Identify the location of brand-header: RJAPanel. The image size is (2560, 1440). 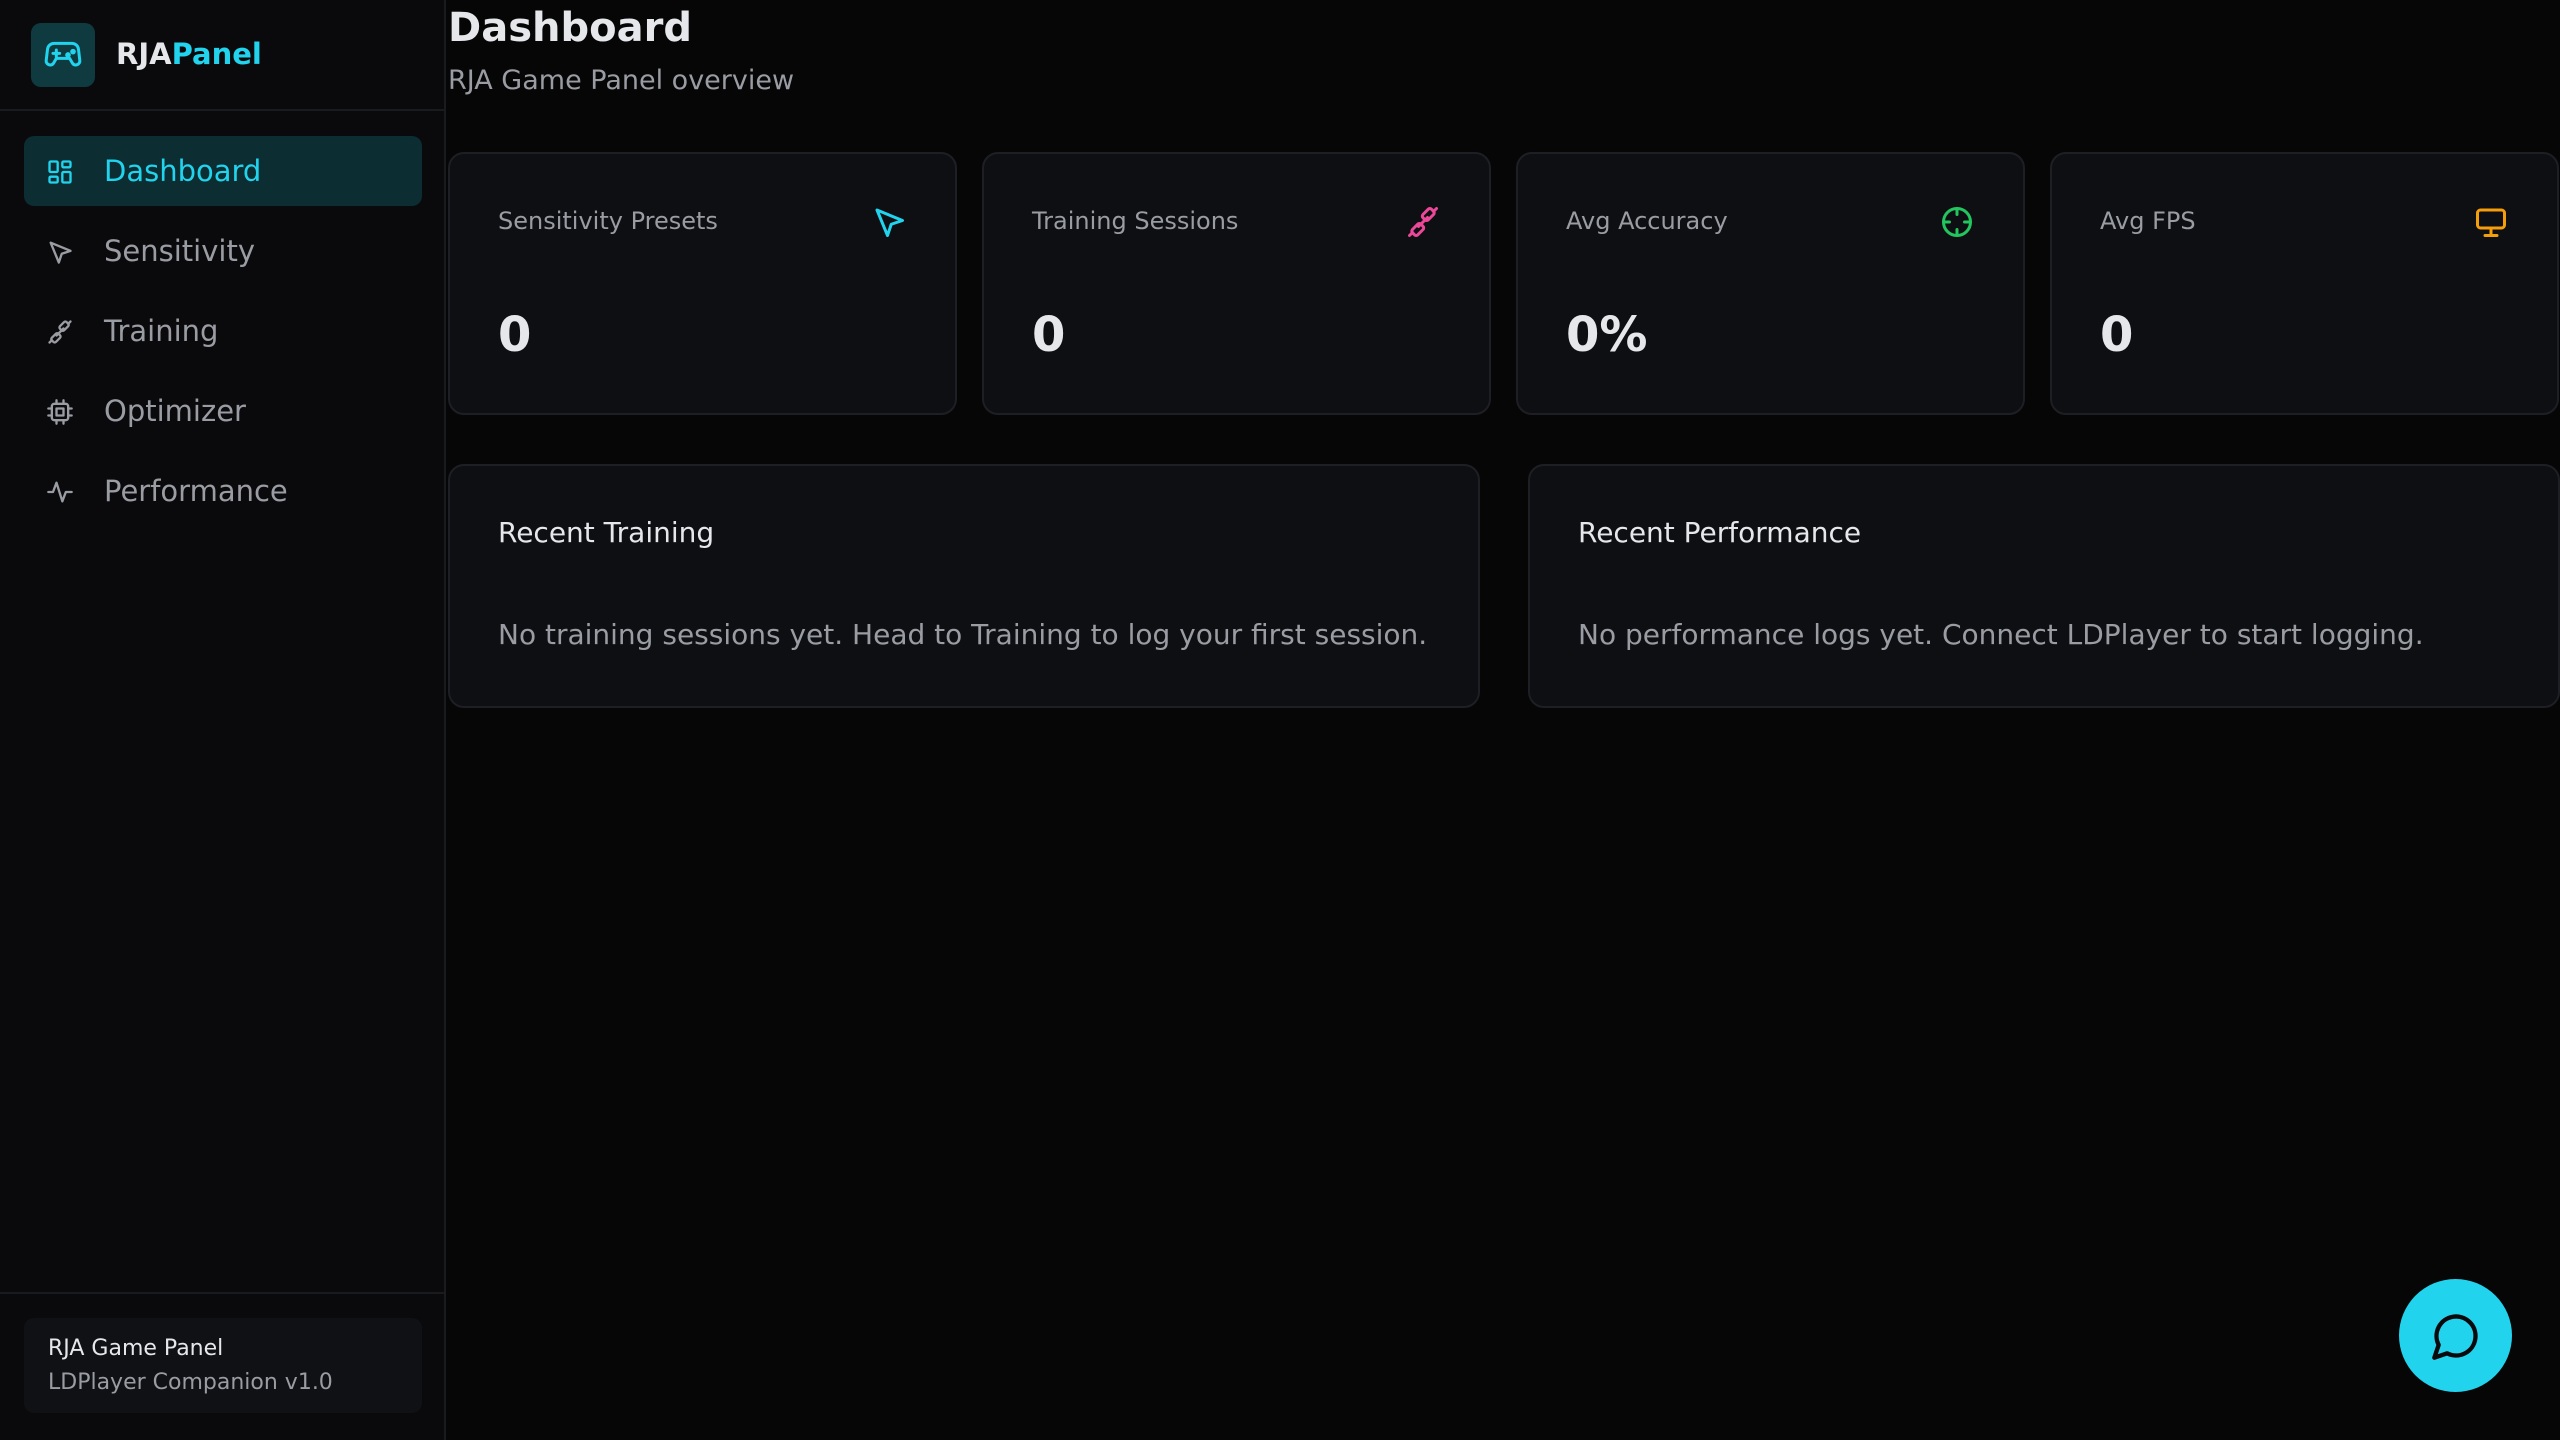
(223, 55).